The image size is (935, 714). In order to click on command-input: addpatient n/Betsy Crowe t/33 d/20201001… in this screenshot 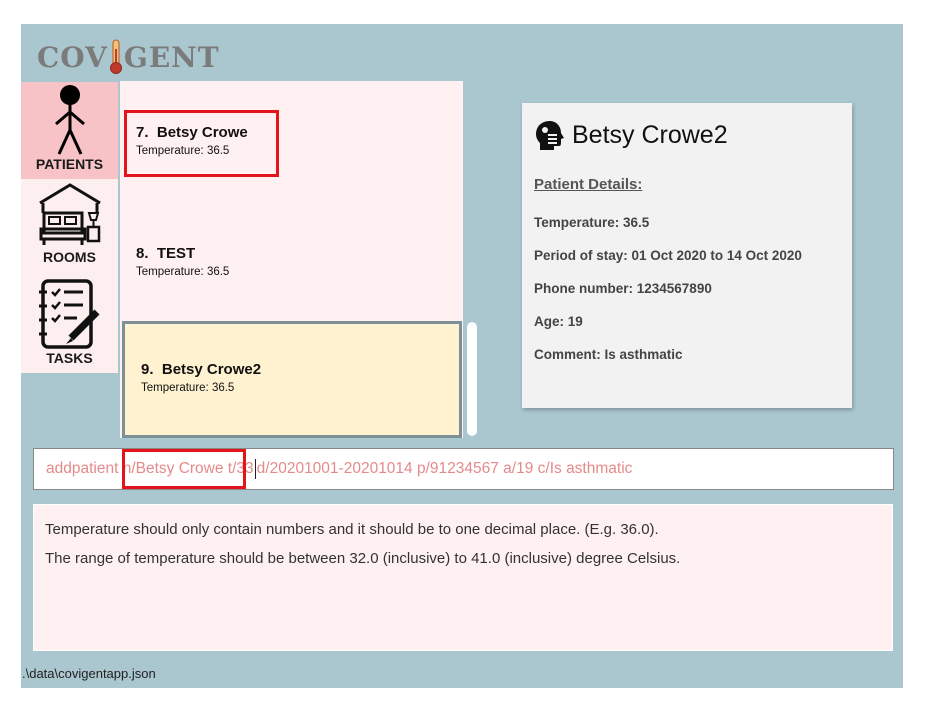, I will do `click(463, 469)`.